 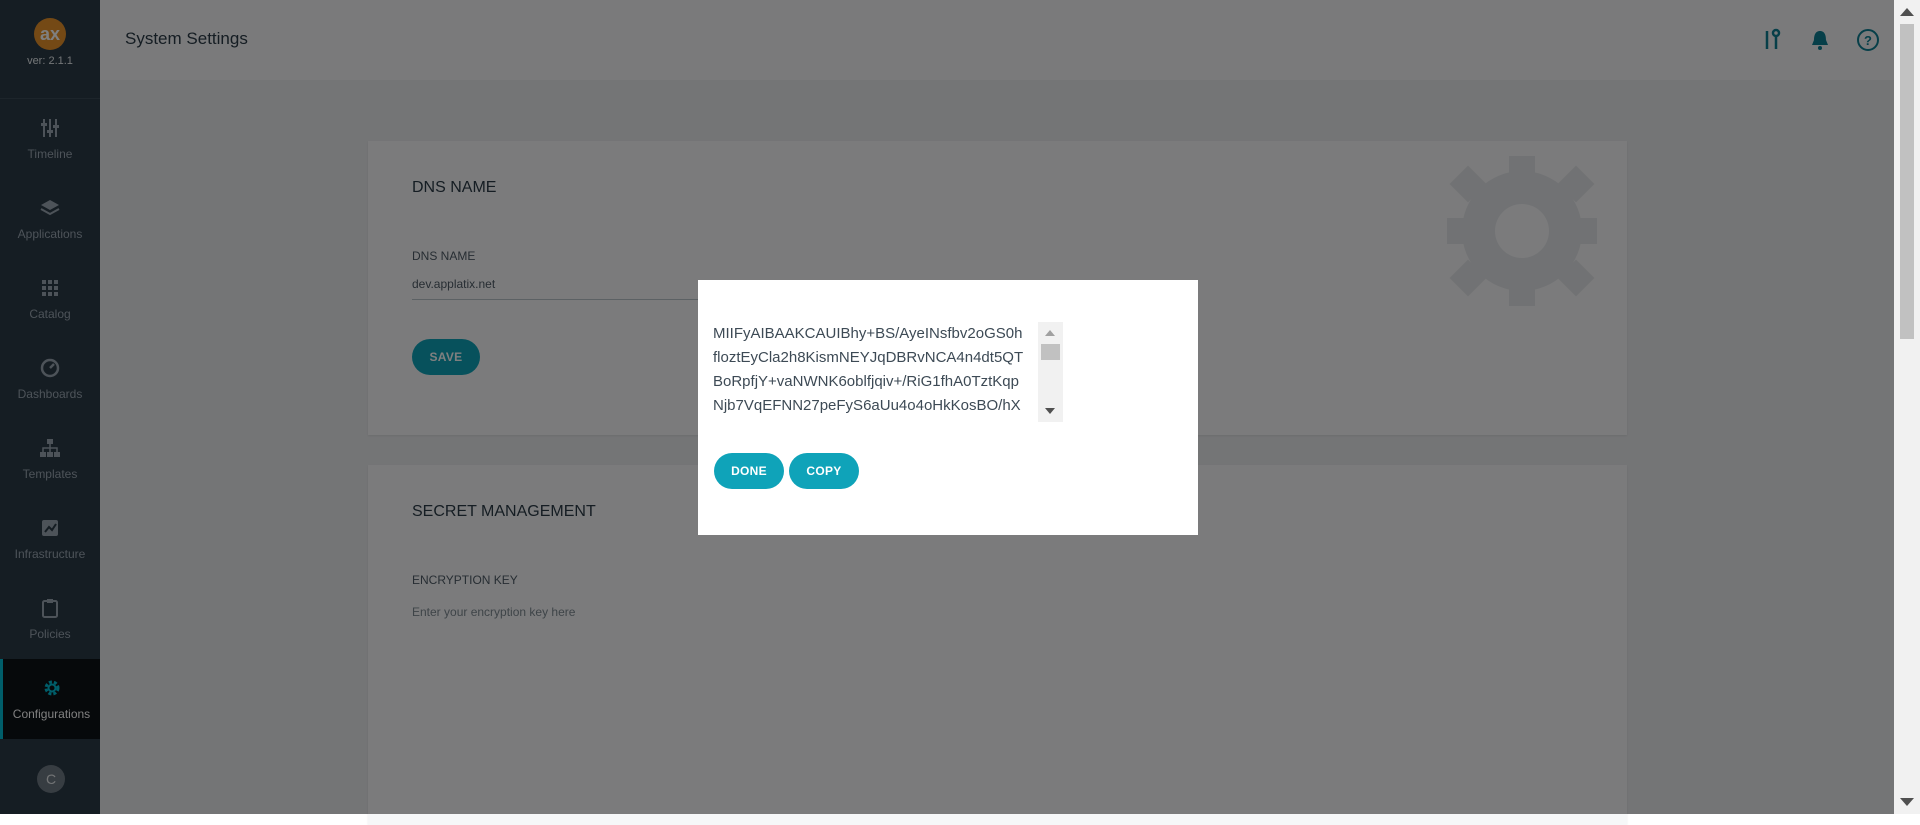 What do you see at coordinates (868, 333) in the screenshot?
I see `key-line: MIIFyAIBAAKCAUIBhy+BS/AyeINsfbv2oGS0h` at bounding box center [868, 333].